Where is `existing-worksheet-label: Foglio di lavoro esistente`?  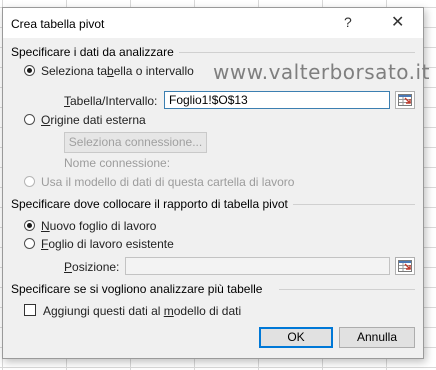 existing-worksheet-label: Foglio di lavoro esistente is located at coordinates (107, 244).